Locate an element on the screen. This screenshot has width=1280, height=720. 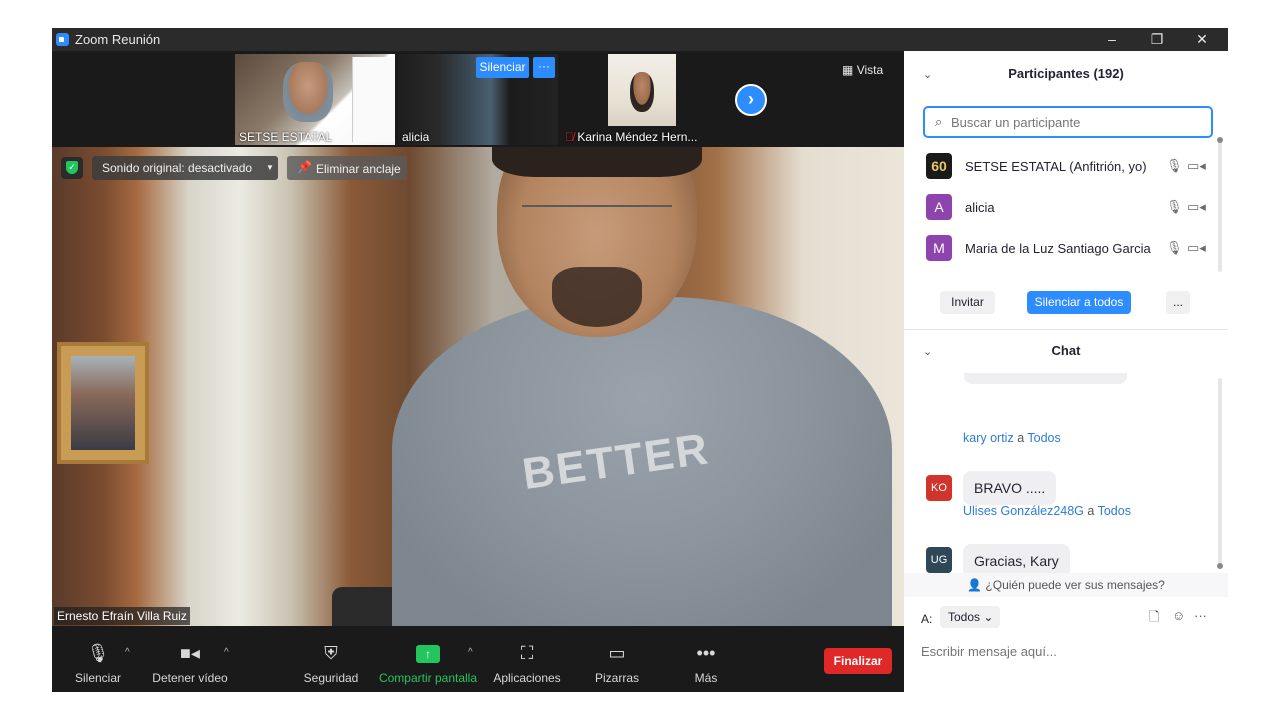
thumbnail-mute-button: Silenciar is located at coordinates (502, 67).